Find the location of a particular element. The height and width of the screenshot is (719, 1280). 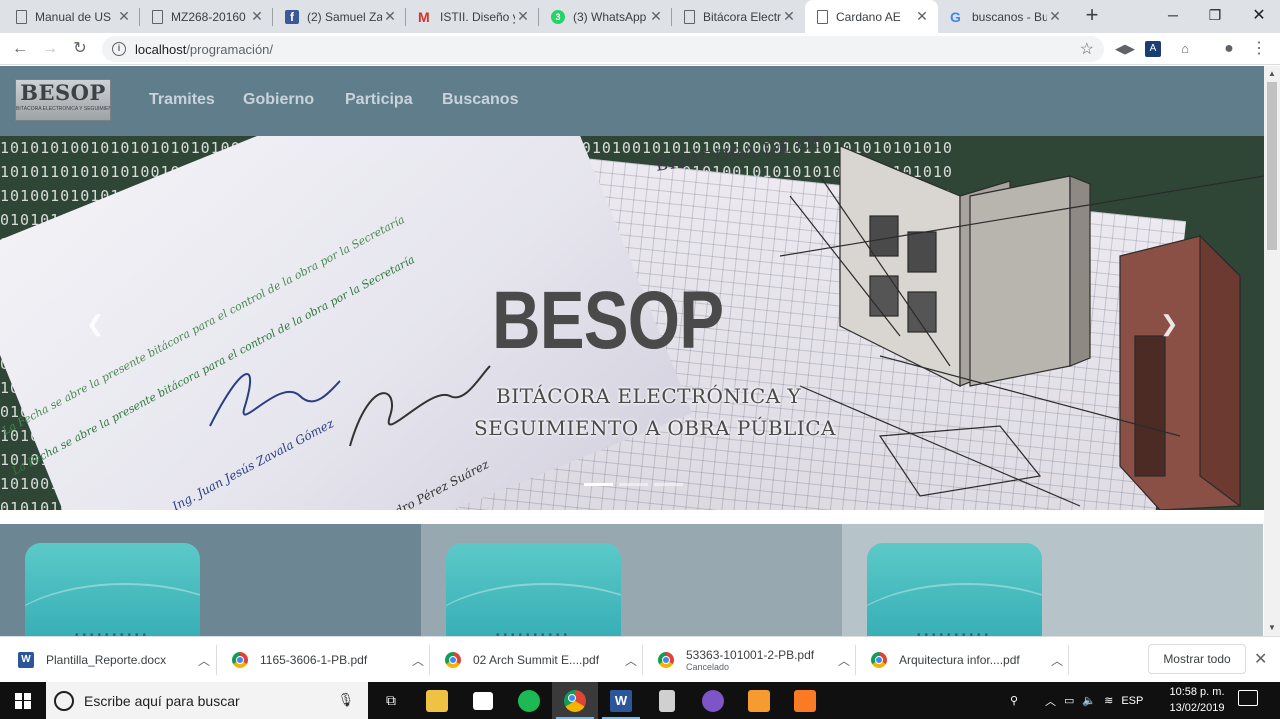

extension-icon: ◀▶ is located at coordinates (1125, 49).